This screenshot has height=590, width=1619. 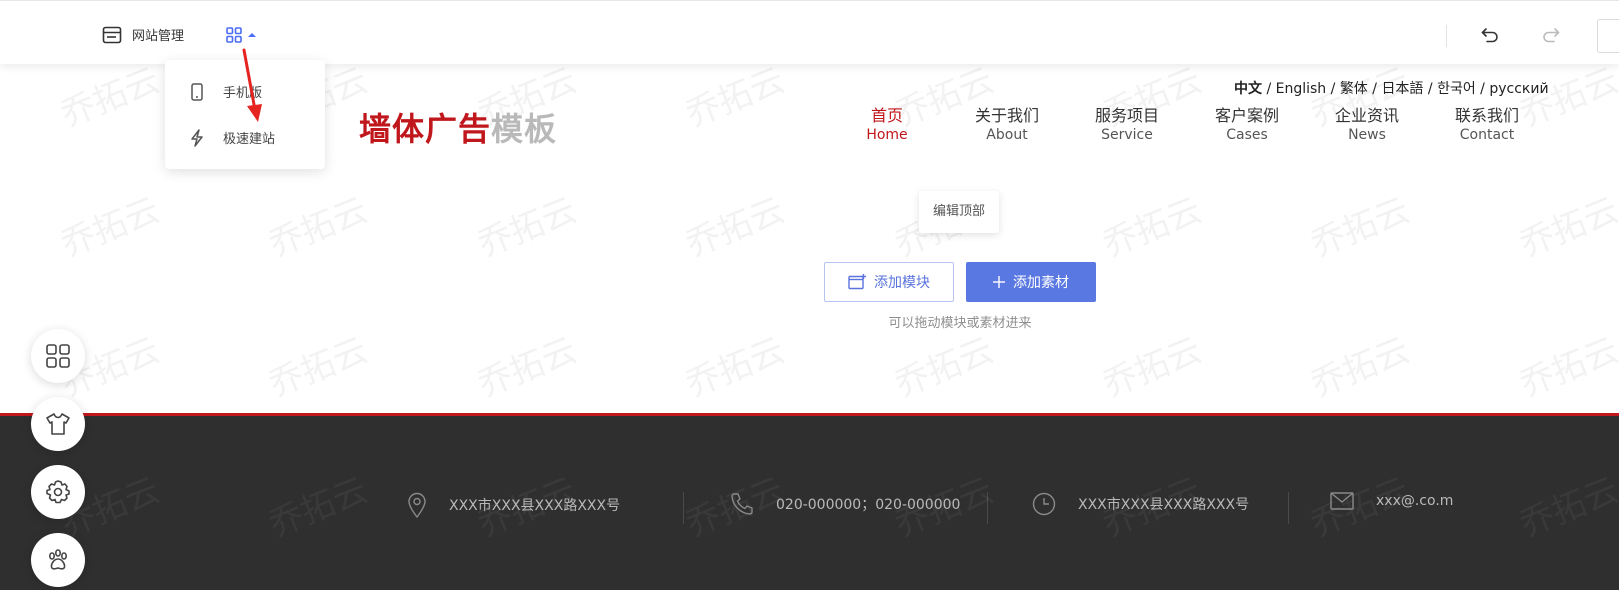 What do you see at coordinates (1127, 125) in the screenshot?
I see `nav-item-service: 服务项目 Service` at bounding box center [1127, 125].